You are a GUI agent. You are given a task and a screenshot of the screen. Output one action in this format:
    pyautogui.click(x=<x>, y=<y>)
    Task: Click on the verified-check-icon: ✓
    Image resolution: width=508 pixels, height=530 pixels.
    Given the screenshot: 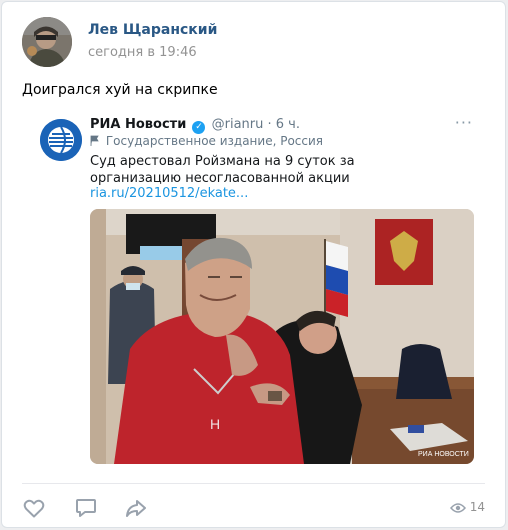 What is the action you would take?
    pyautogui.click(x=199, y=127)
    